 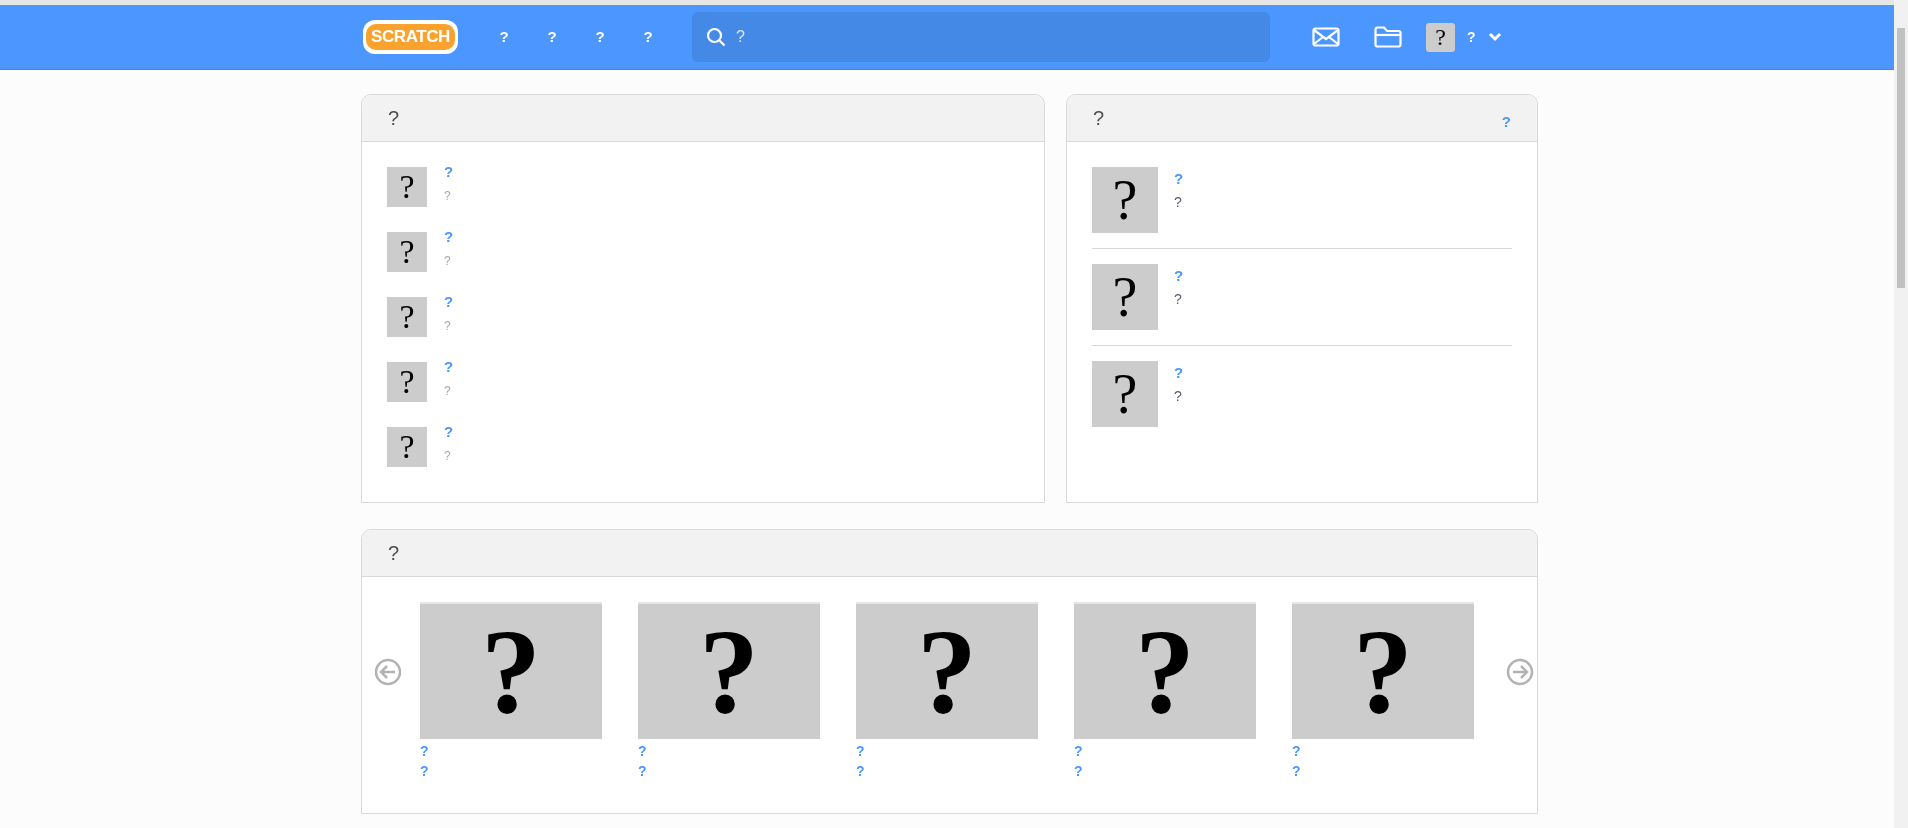 I want to click on scrollbar-thumb, so click(x=1901, y=158).